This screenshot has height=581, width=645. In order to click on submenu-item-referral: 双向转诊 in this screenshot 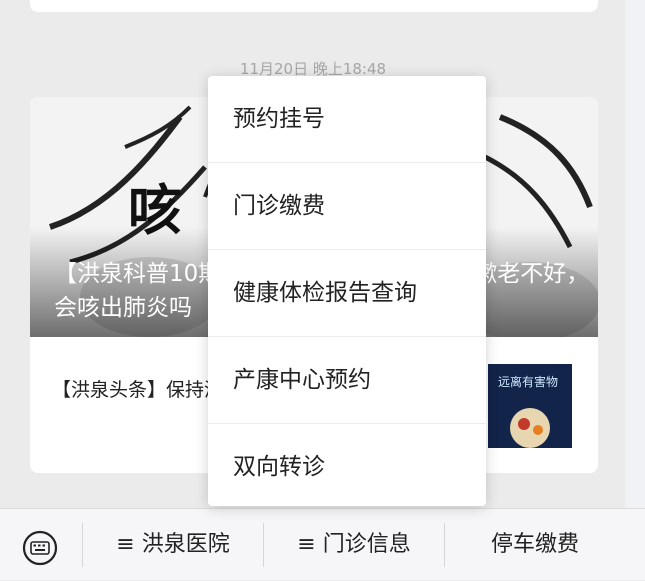, I will do `click(347, 467)`.